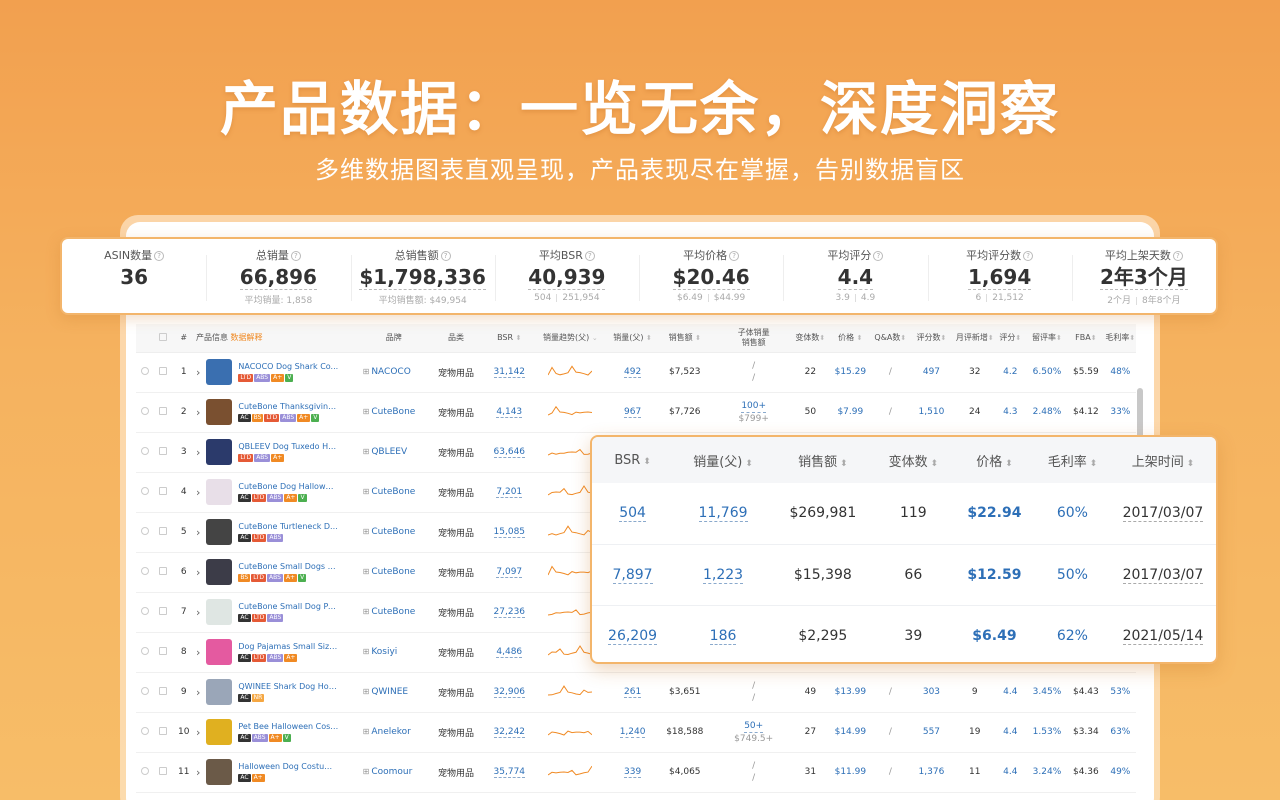 The height and width of the screenshot is (800, 1280). Describe the element at coordinates (247, 337) in the screenshot. I see `data-explain-link: 数据解释` at that location.